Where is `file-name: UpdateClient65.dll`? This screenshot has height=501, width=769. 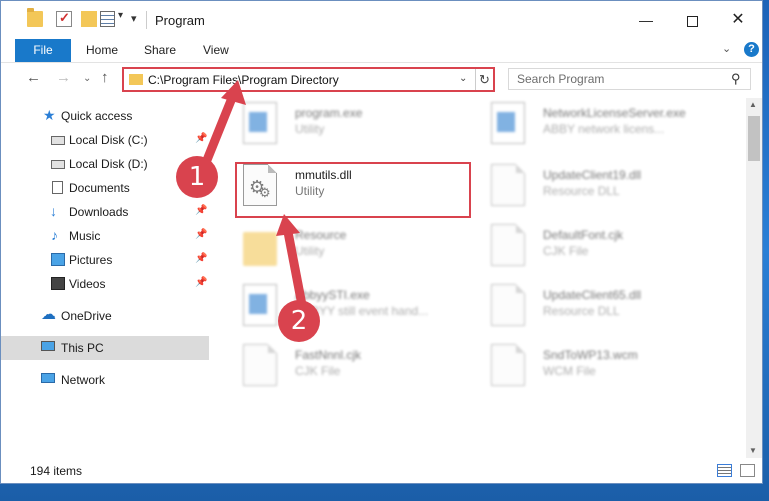
file-name: UpdateClient65.dll is located at coordinates (592, 295).